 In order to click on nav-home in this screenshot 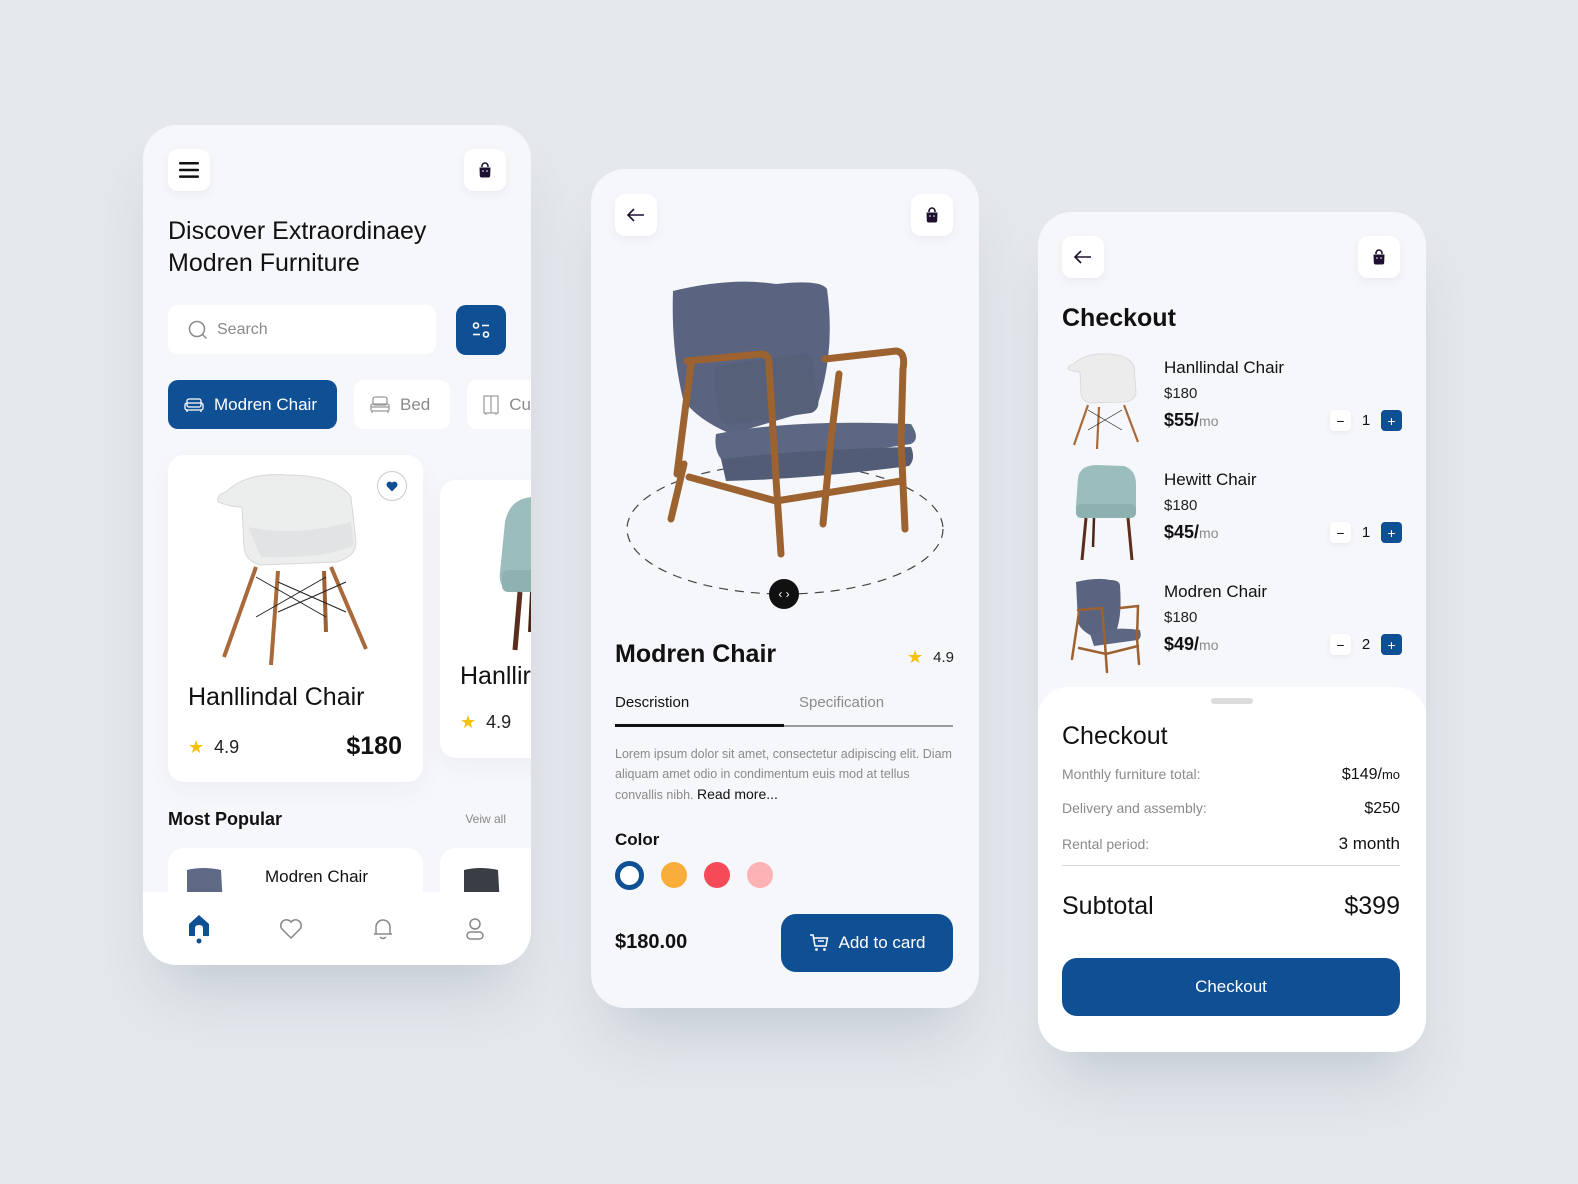, I will do `click(199, 929)`.